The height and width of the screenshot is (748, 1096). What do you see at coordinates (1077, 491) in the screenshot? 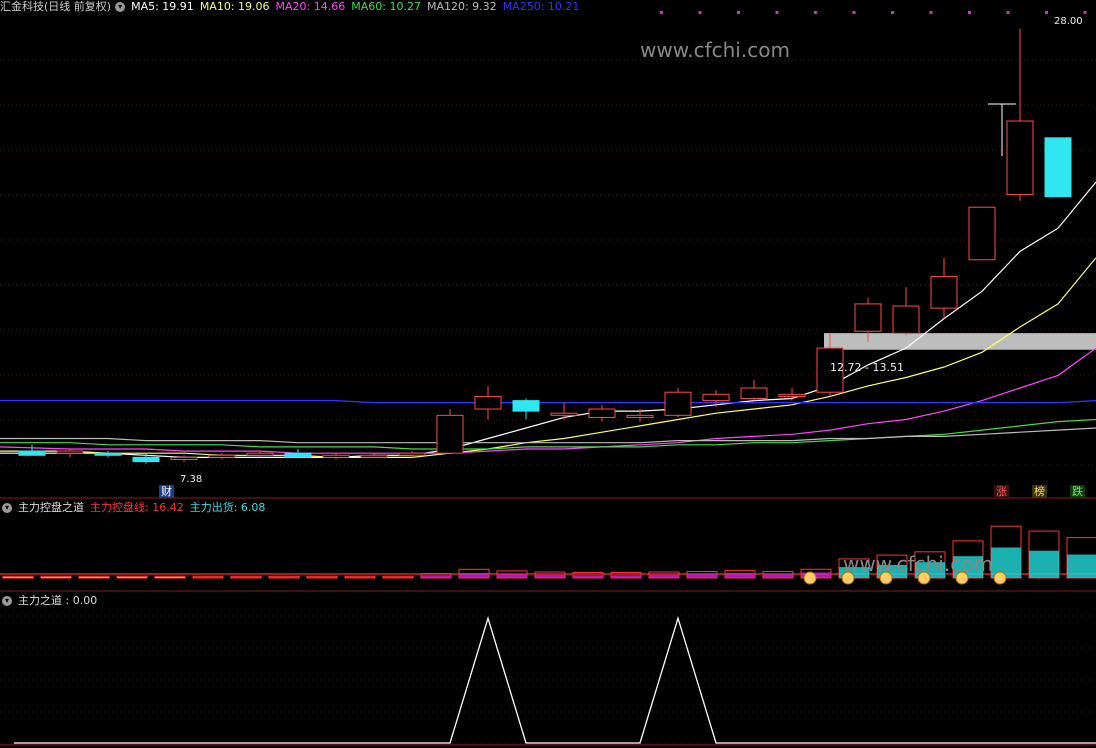
I see `fall-rank-badge: 跌` at bounding box center [1077, 491].